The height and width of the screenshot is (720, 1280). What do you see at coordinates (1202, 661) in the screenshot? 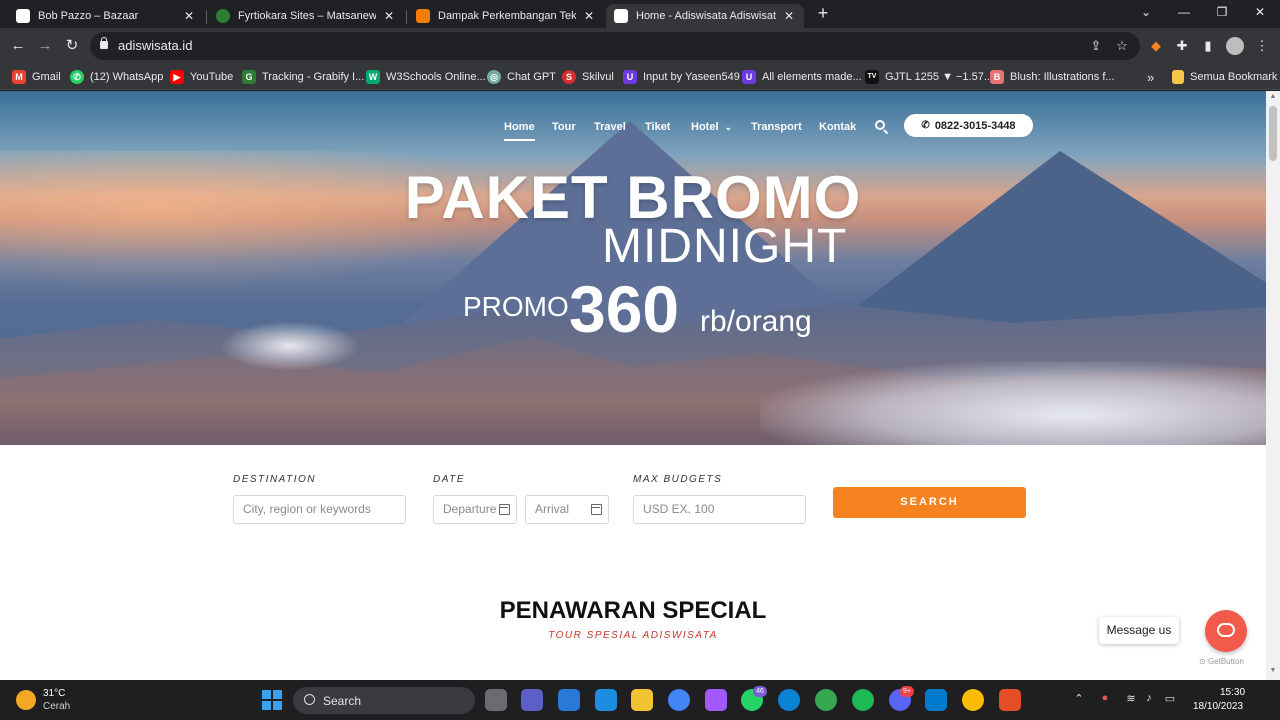
I see `getbutton-logo-icon: ⊙` at bounding box center [1202, 661].